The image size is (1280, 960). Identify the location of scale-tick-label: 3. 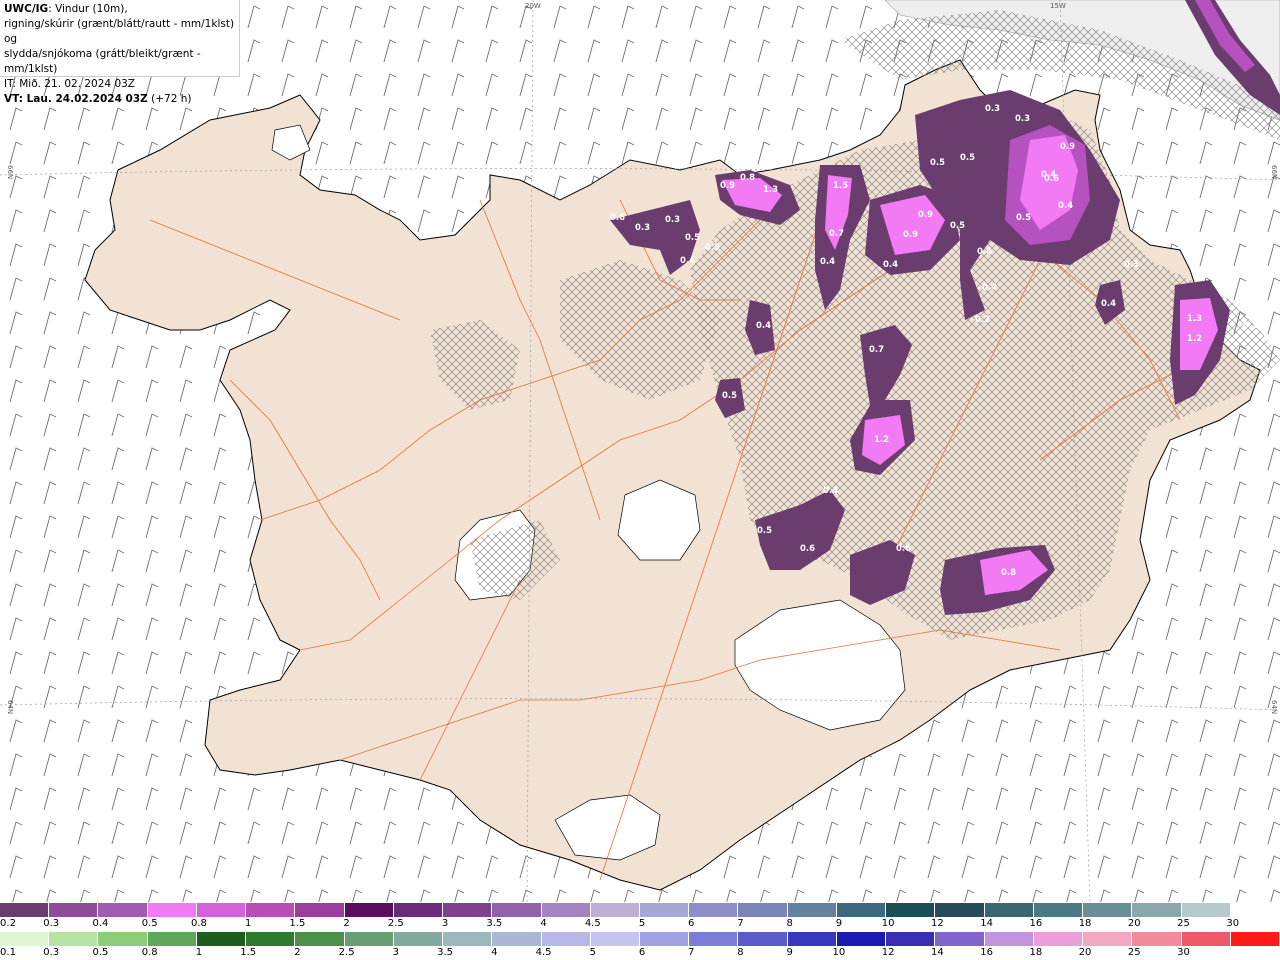
(396, 952).